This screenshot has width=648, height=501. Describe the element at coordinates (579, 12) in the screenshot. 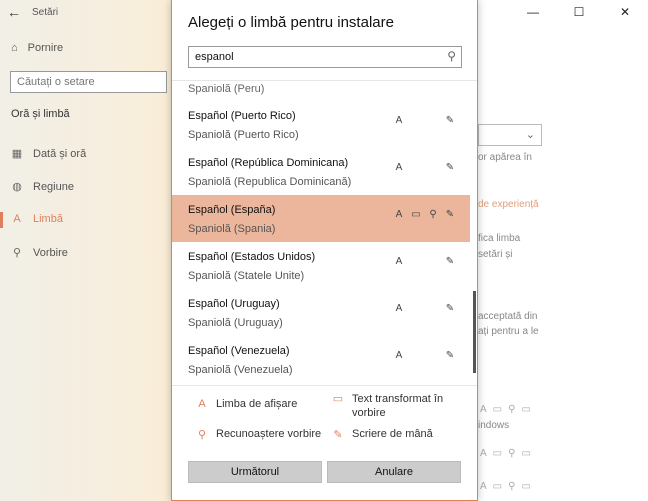

I see `maximize-icon: ☐` at that location.